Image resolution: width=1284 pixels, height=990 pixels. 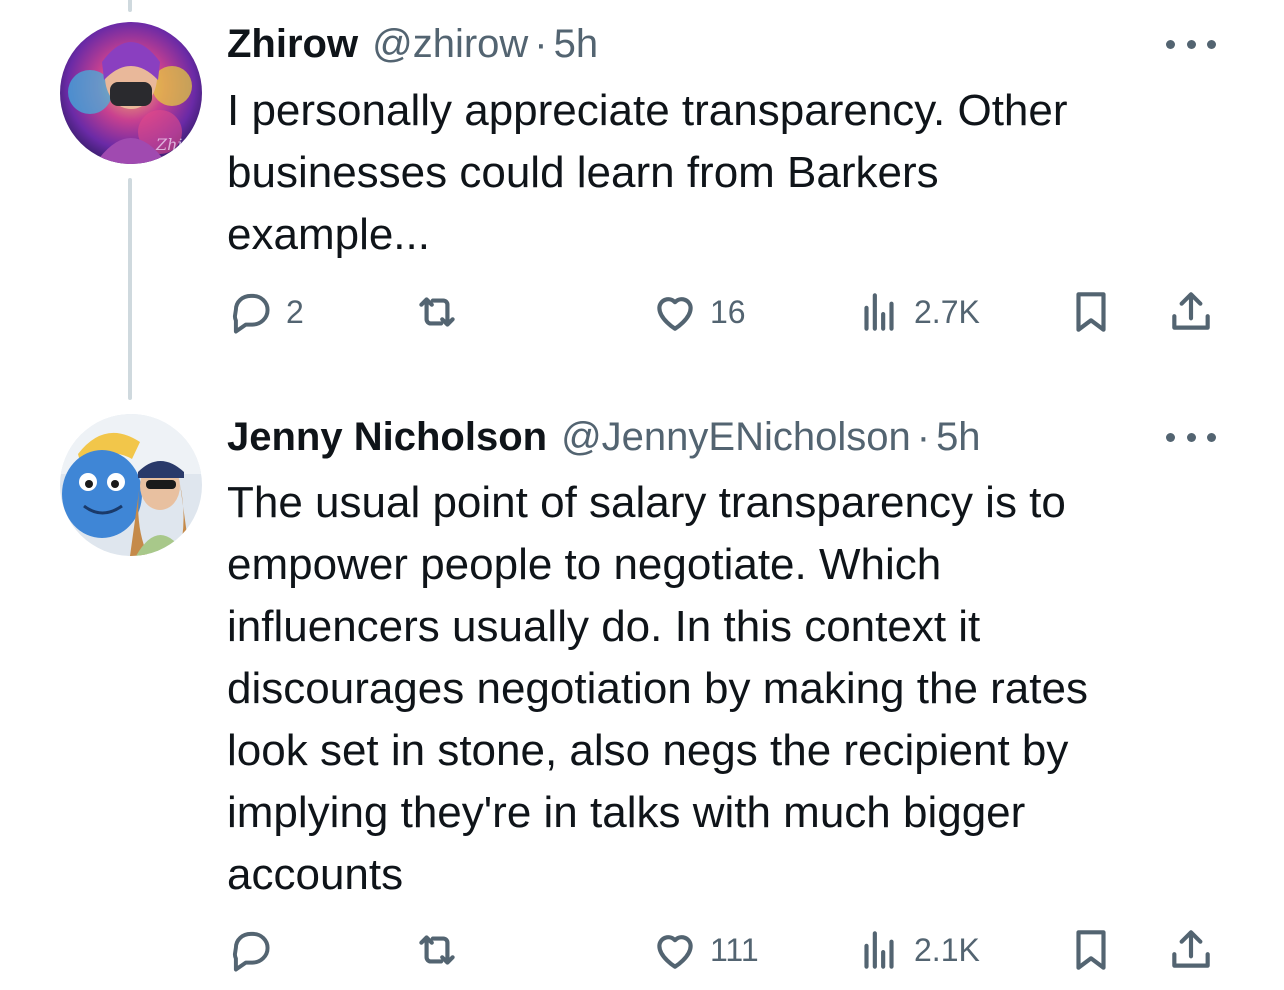 I want to click on user-handle: @zhirow, so click(x=450, y=44).